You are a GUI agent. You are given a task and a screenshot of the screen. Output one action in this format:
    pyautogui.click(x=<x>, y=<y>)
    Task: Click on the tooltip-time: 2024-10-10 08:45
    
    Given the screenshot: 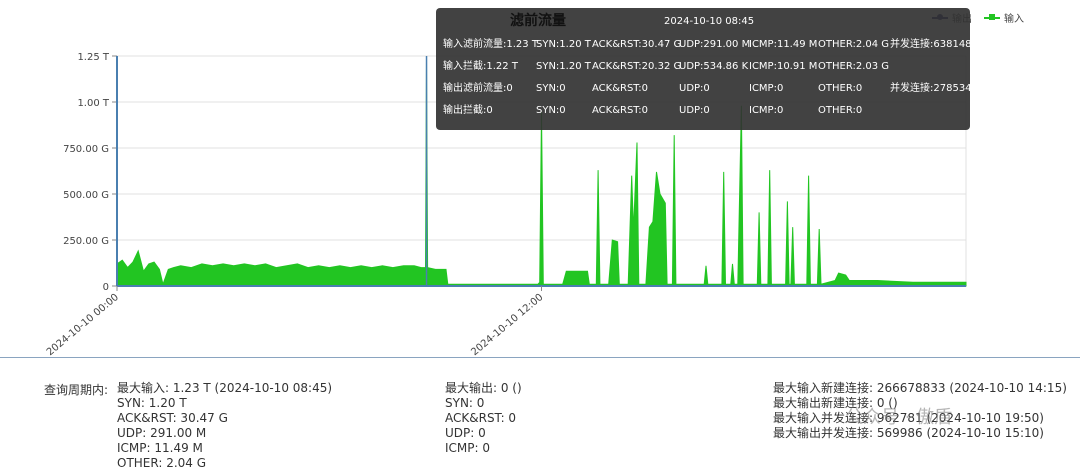 What is the action you would take?
    pyautogui.click(x=709, y=21)
    